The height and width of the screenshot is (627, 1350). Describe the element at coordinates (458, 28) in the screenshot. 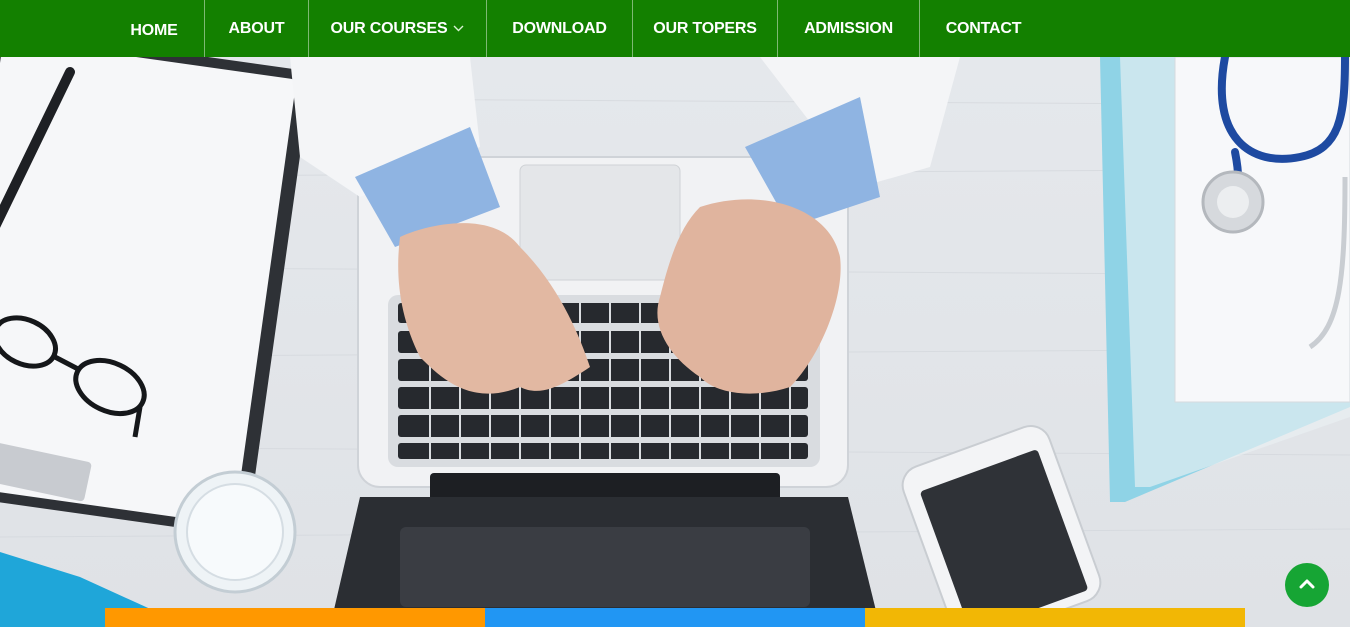

I see `chevron-down-icon` at that location.